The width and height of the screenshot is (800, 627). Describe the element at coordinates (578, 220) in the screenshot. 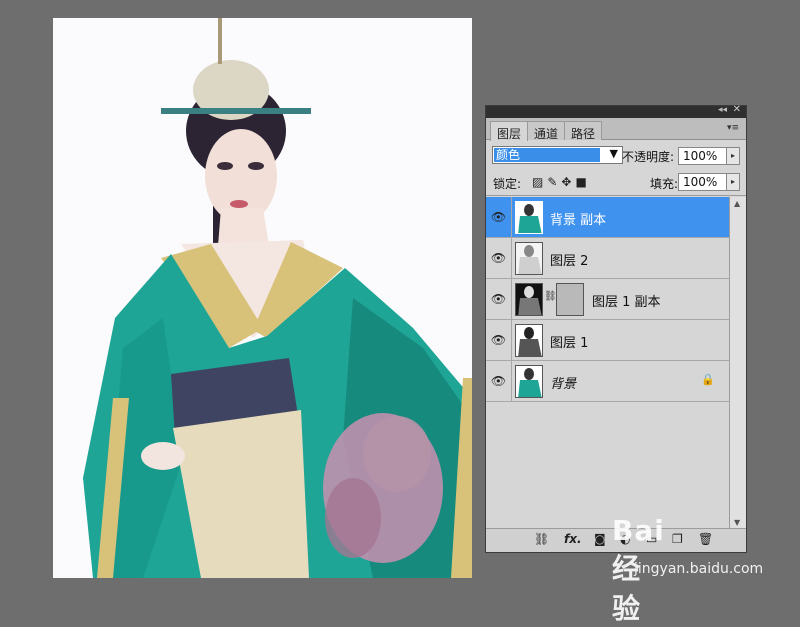

I see `layer-name: 背景 副本` at that location.